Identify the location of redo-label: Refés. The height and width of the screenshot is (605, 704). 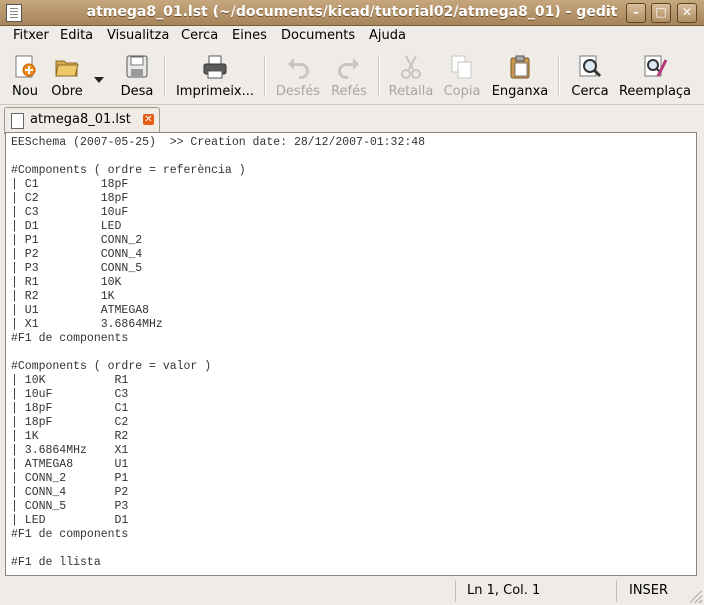
(349, 91).